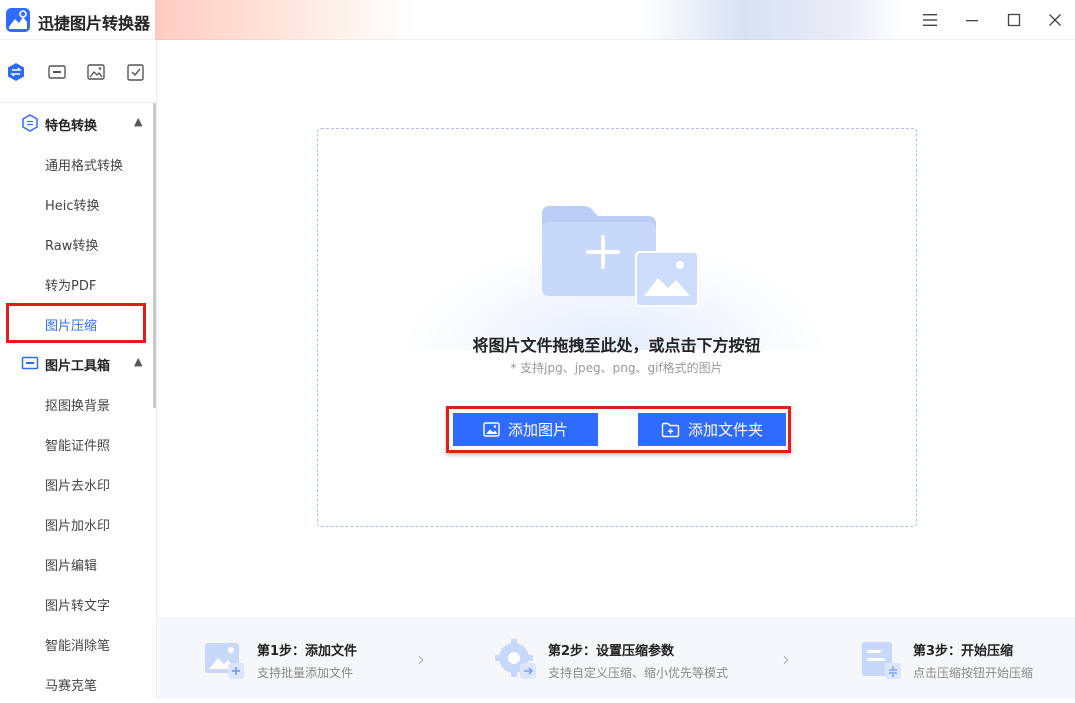 This screenshot has width=1075, height=703. Describe the element at coordinates (71, 686) in the screenshot. I see `sidebar-item-label: 马赛克笔` at that location.